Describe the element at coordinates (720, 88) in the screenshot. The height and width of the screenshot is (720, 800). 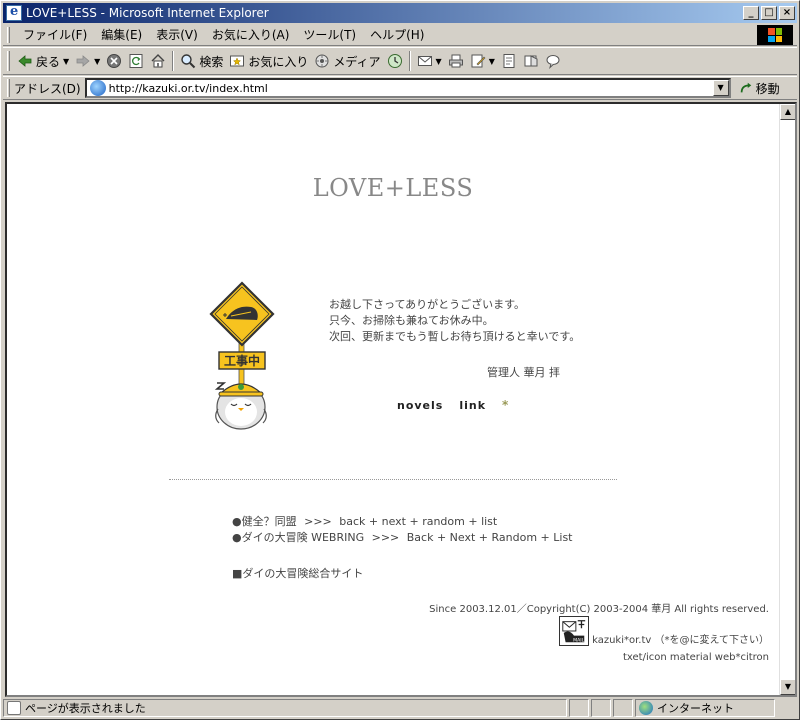
I see `address-dropdown-icon: ▼` at that location.